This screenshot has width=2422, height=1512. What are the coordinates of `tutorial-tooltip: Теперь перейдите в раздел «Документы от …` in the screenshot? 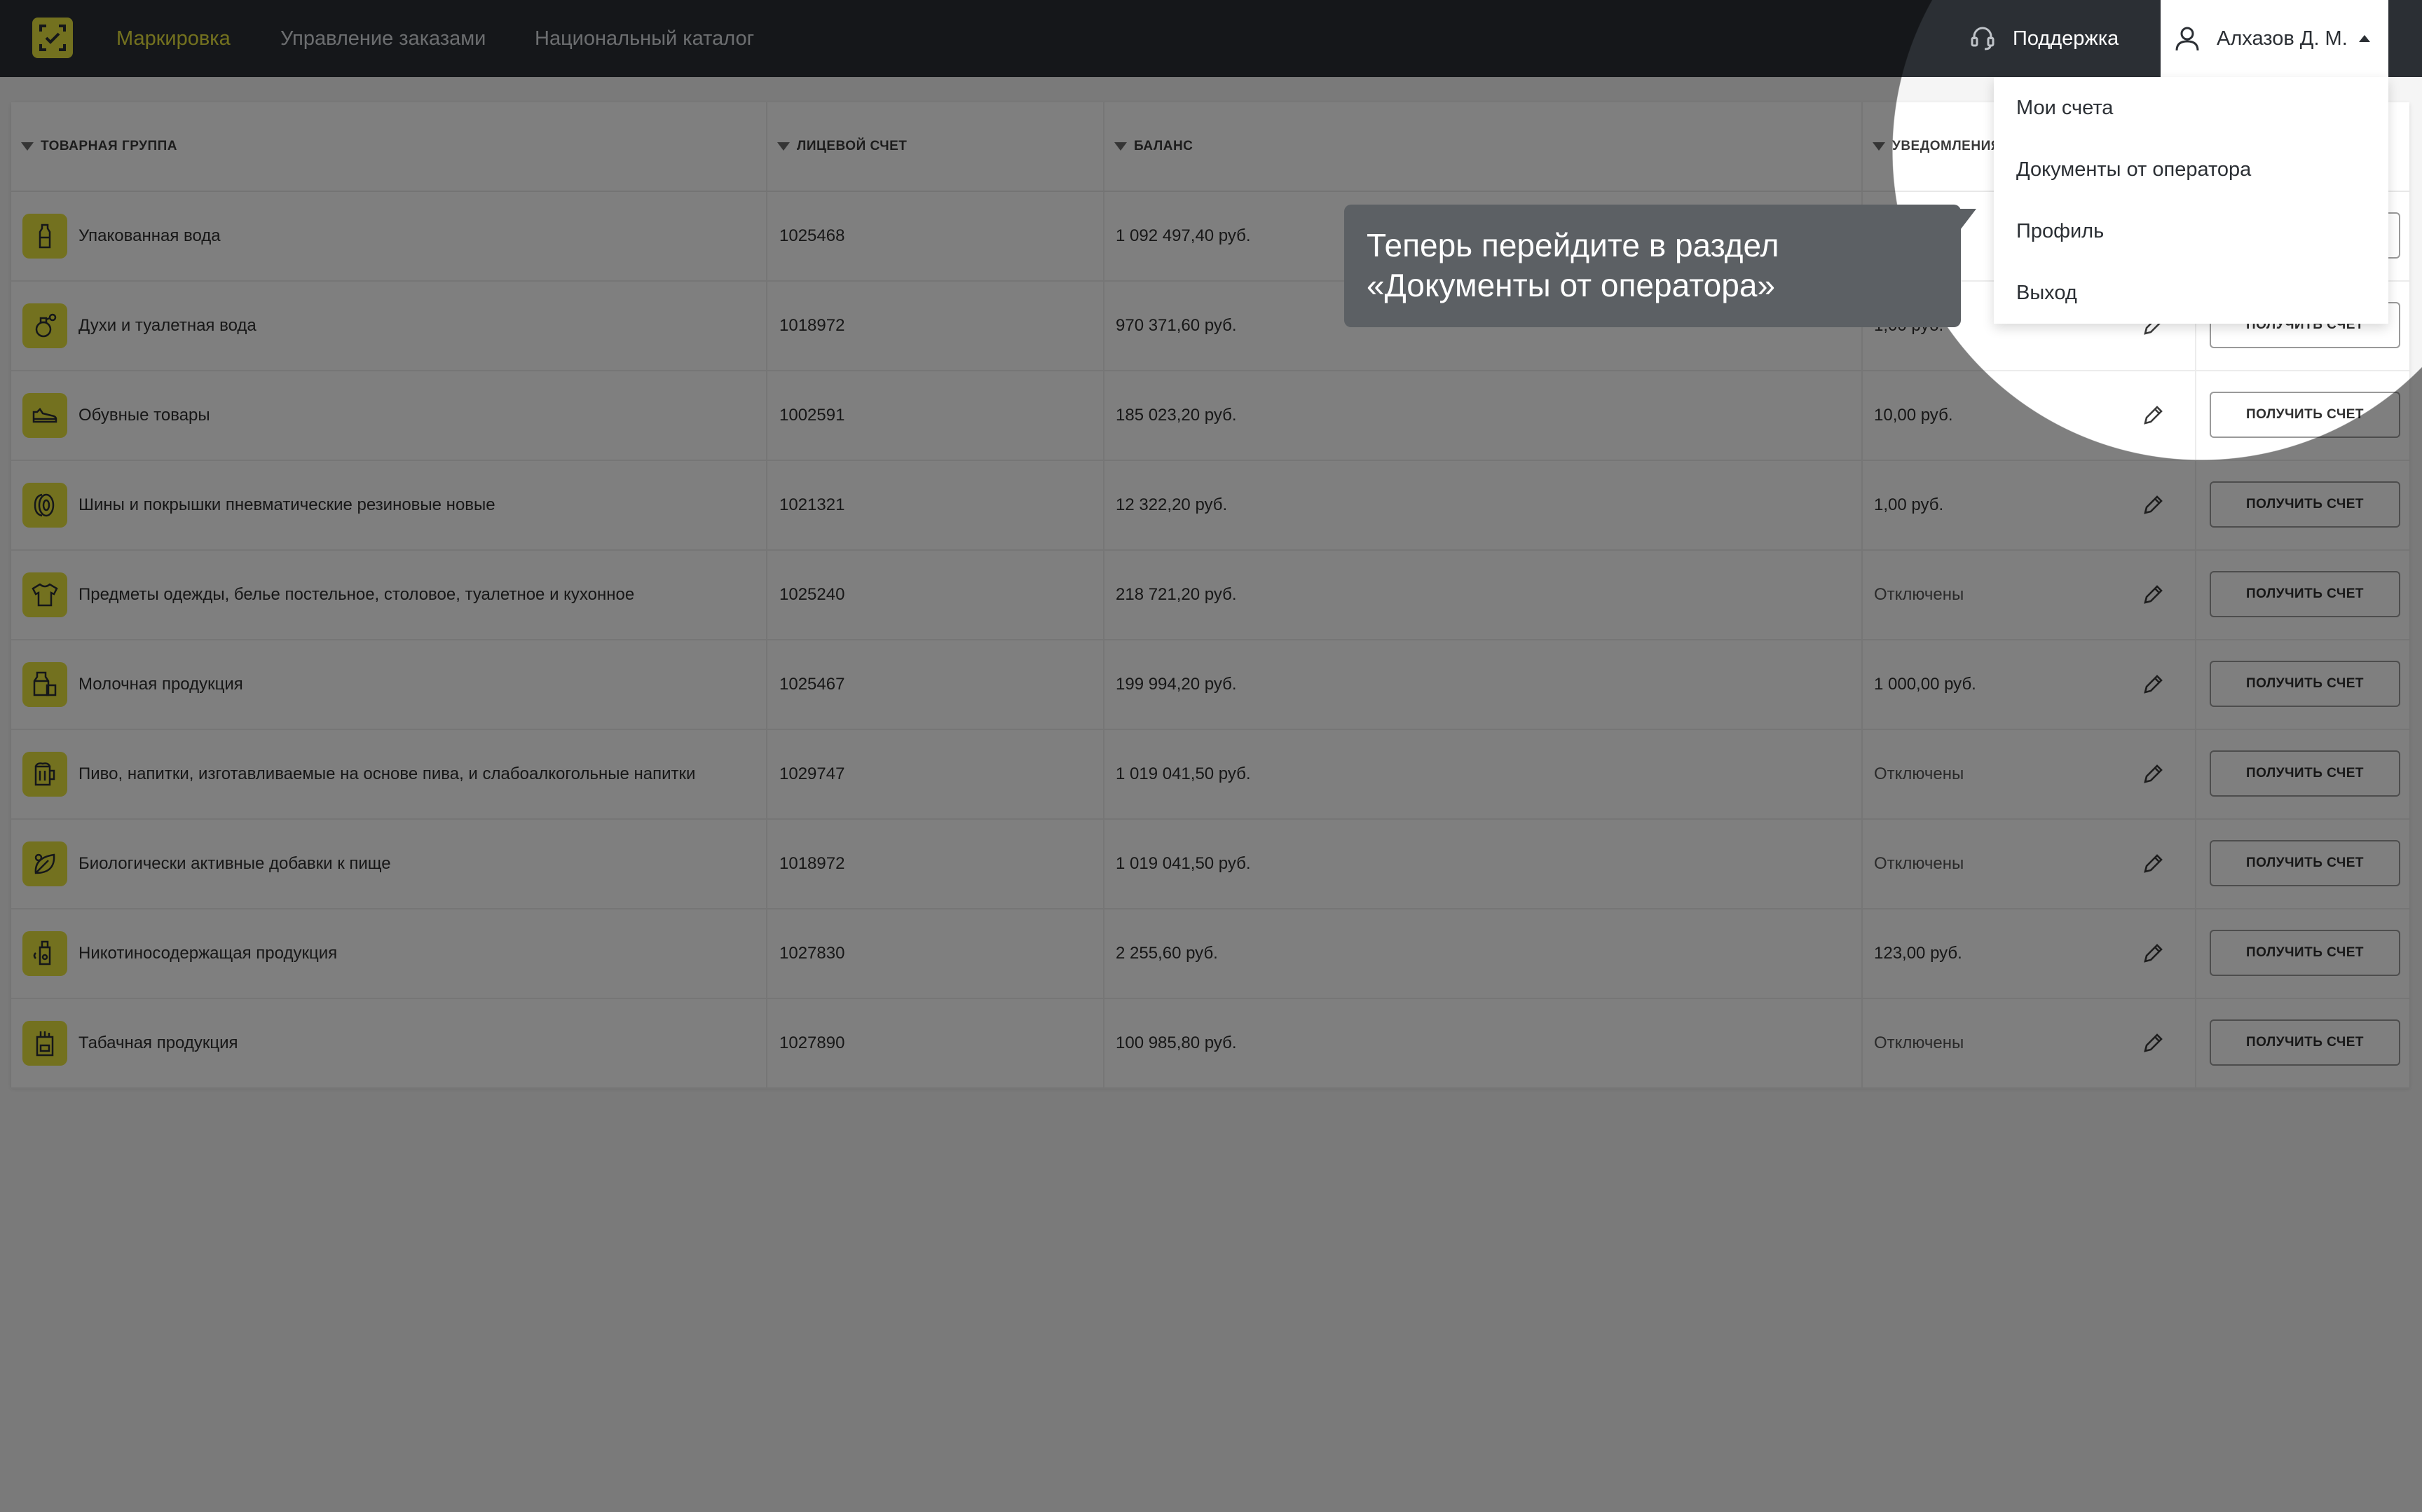 It's located at (1660, 266).